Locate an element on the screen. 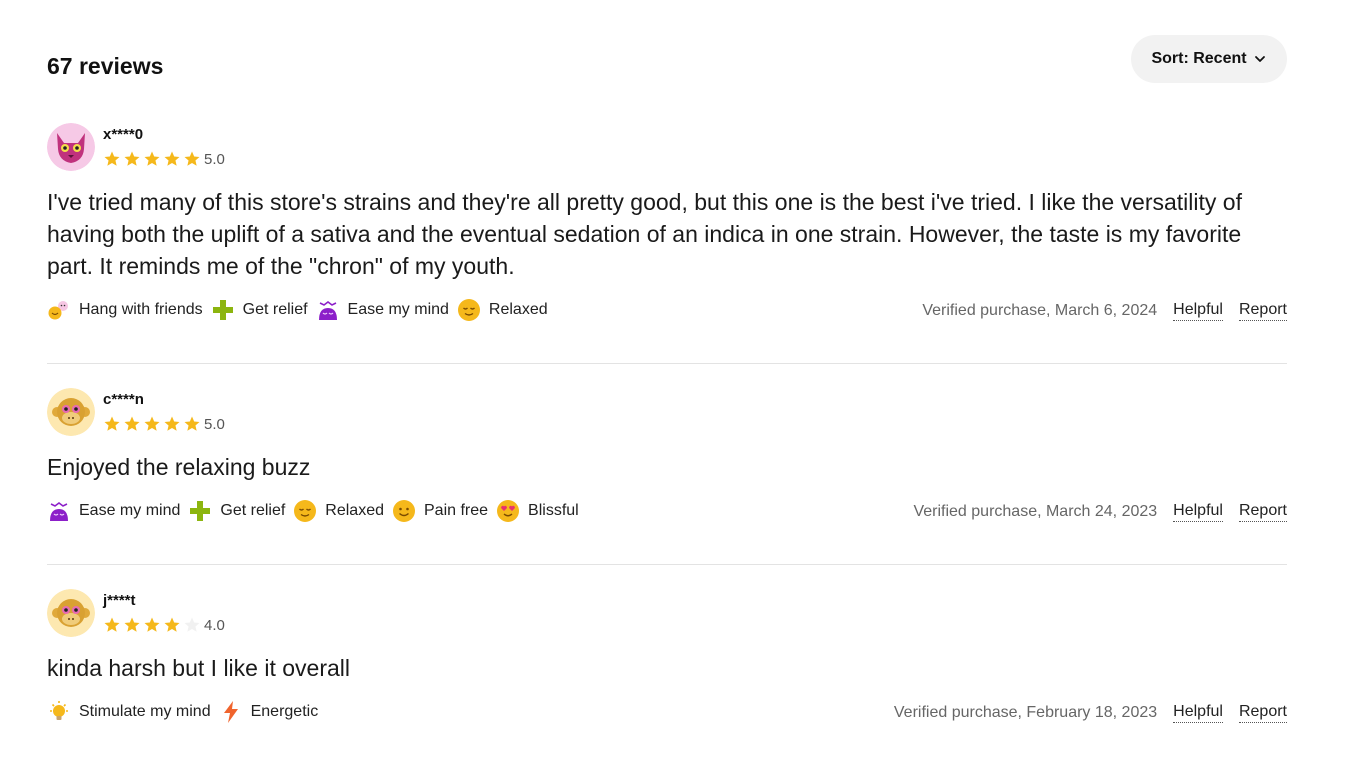 This screenshot has width=1347, height=765. effect-tag-label: Stimulate my mind is located at coordinates (145, 711).